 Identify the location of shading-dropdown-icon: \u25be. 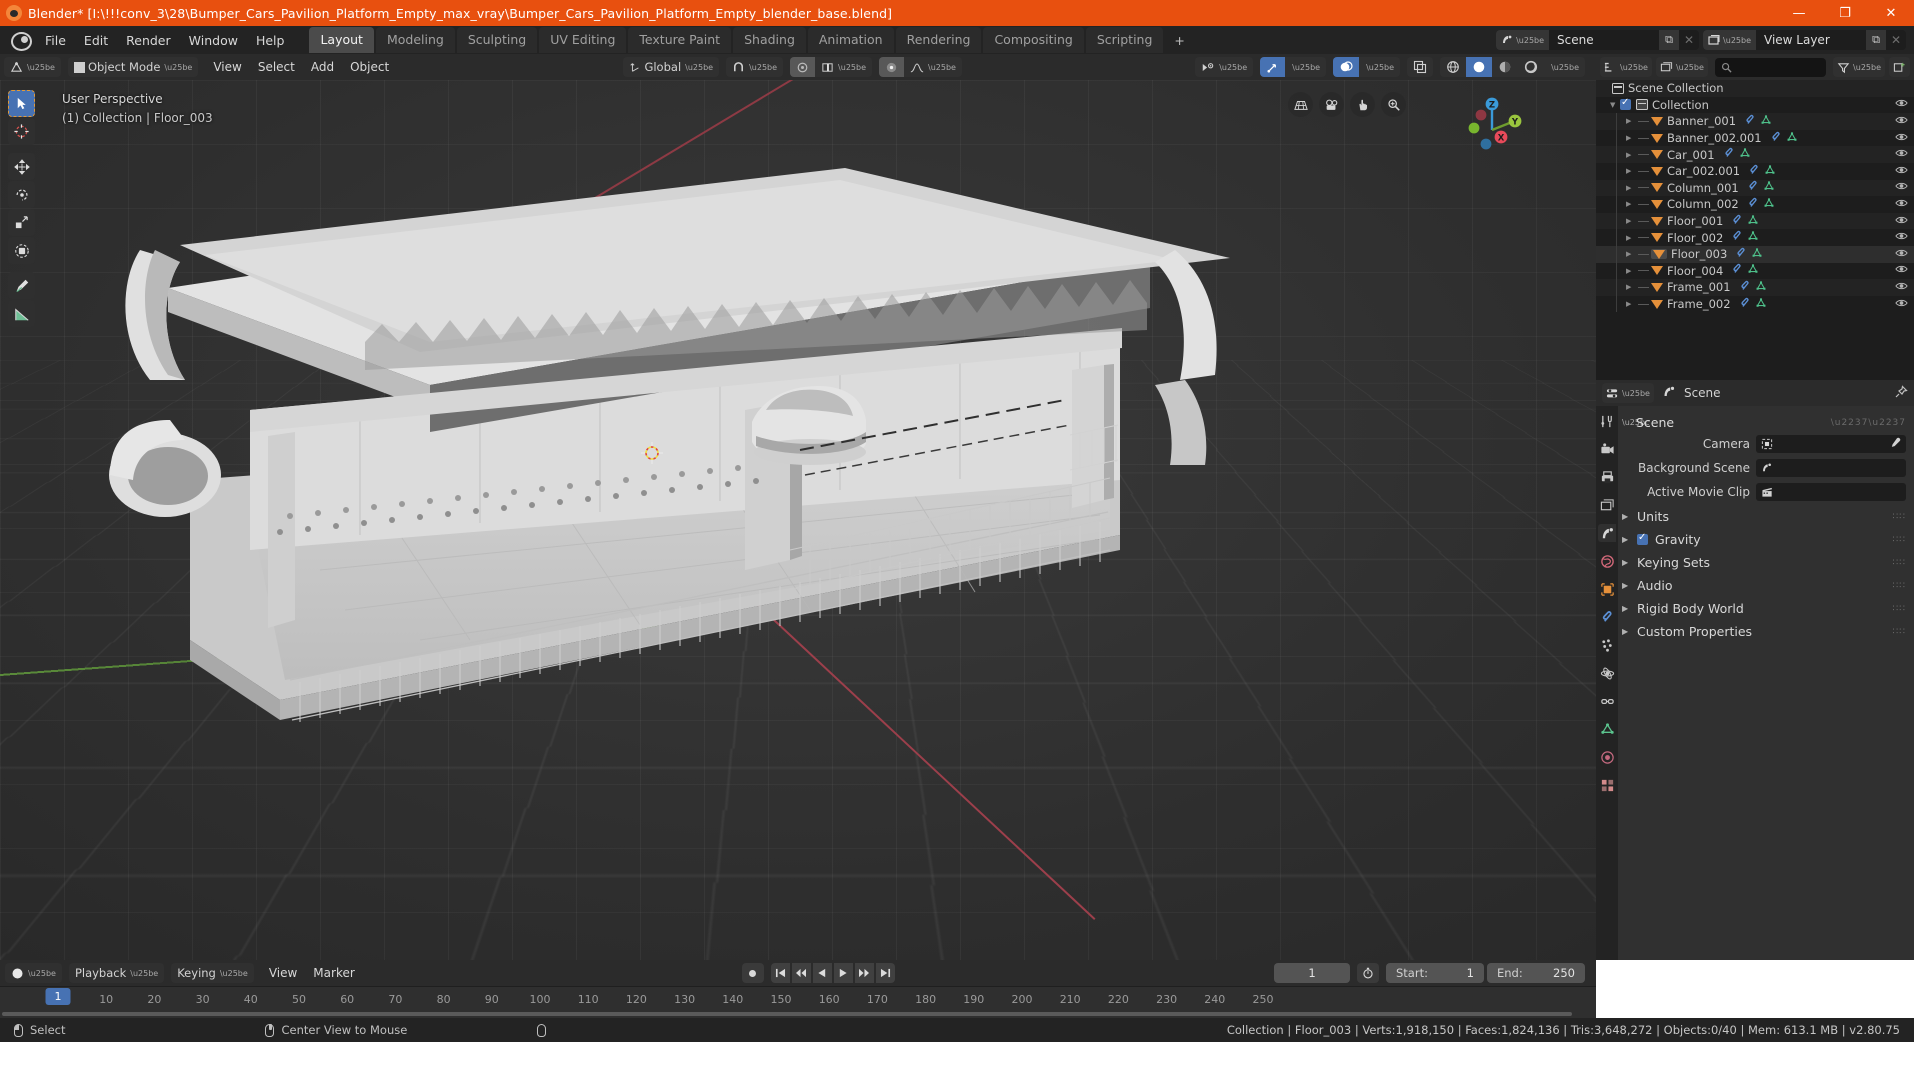
(1564, 67).